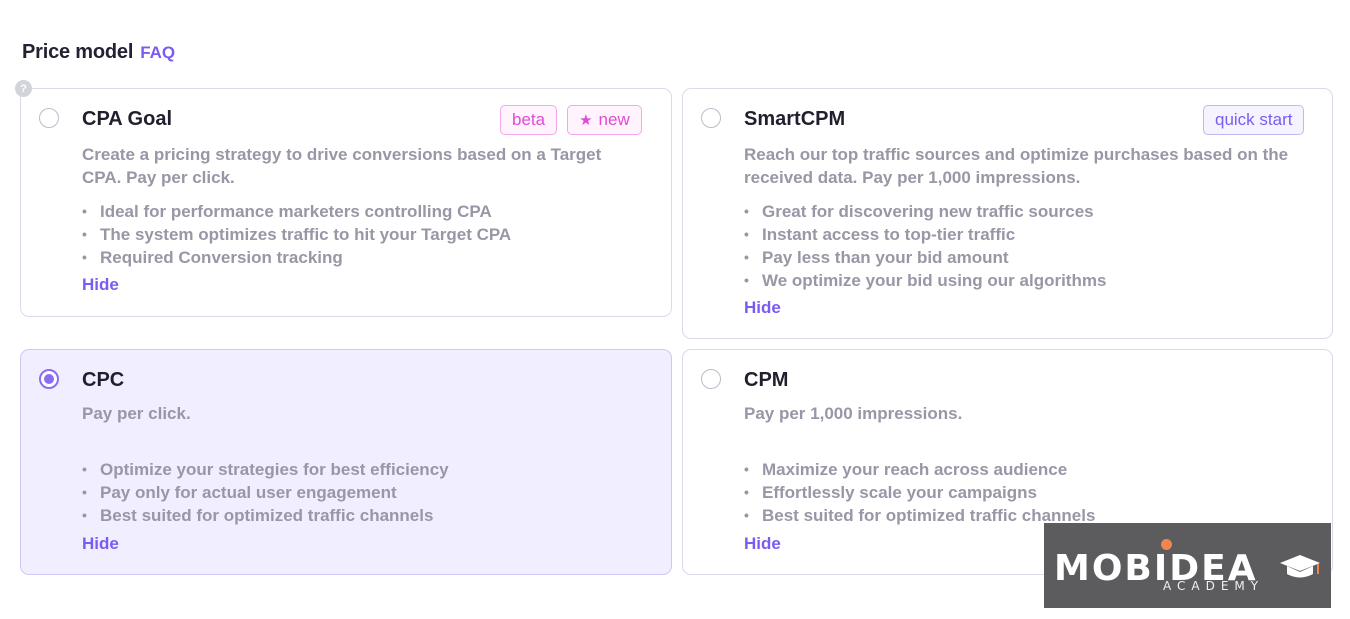 This screenshot has width=1350, height=619. Describe the element at coordinates (100, 285) in the screenshot. I see `cpa-goal-hide-link: Hide` at that location.